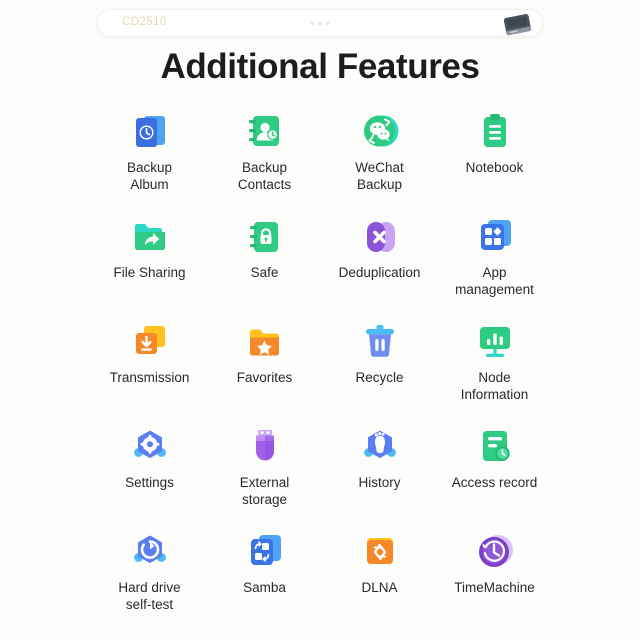 The image size is (640, 640). What do you see at coordinates (150, 342) in the screenshot?
I see `transmission-icon` at bounding box center [150, 342].